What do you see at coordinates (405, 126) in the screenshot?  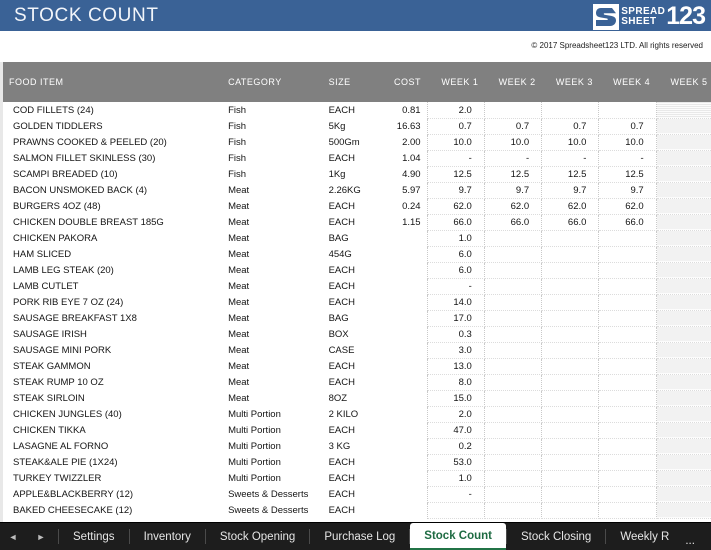 I see `cell-cost: 16.63` at bounding box center [405, 126].